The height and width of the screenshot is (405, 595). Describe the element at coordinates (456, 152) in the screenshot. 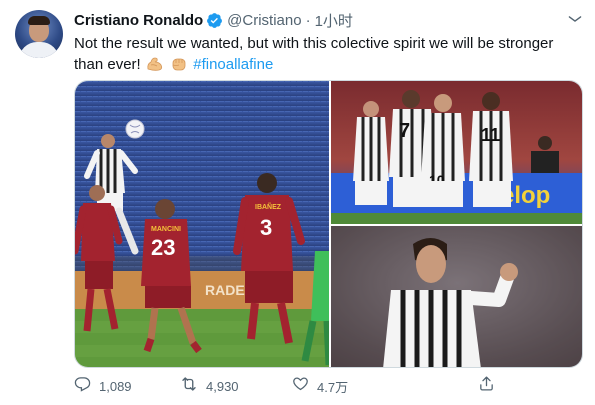

I see `photo-team-celebration: elop 7 10 11` at that location.